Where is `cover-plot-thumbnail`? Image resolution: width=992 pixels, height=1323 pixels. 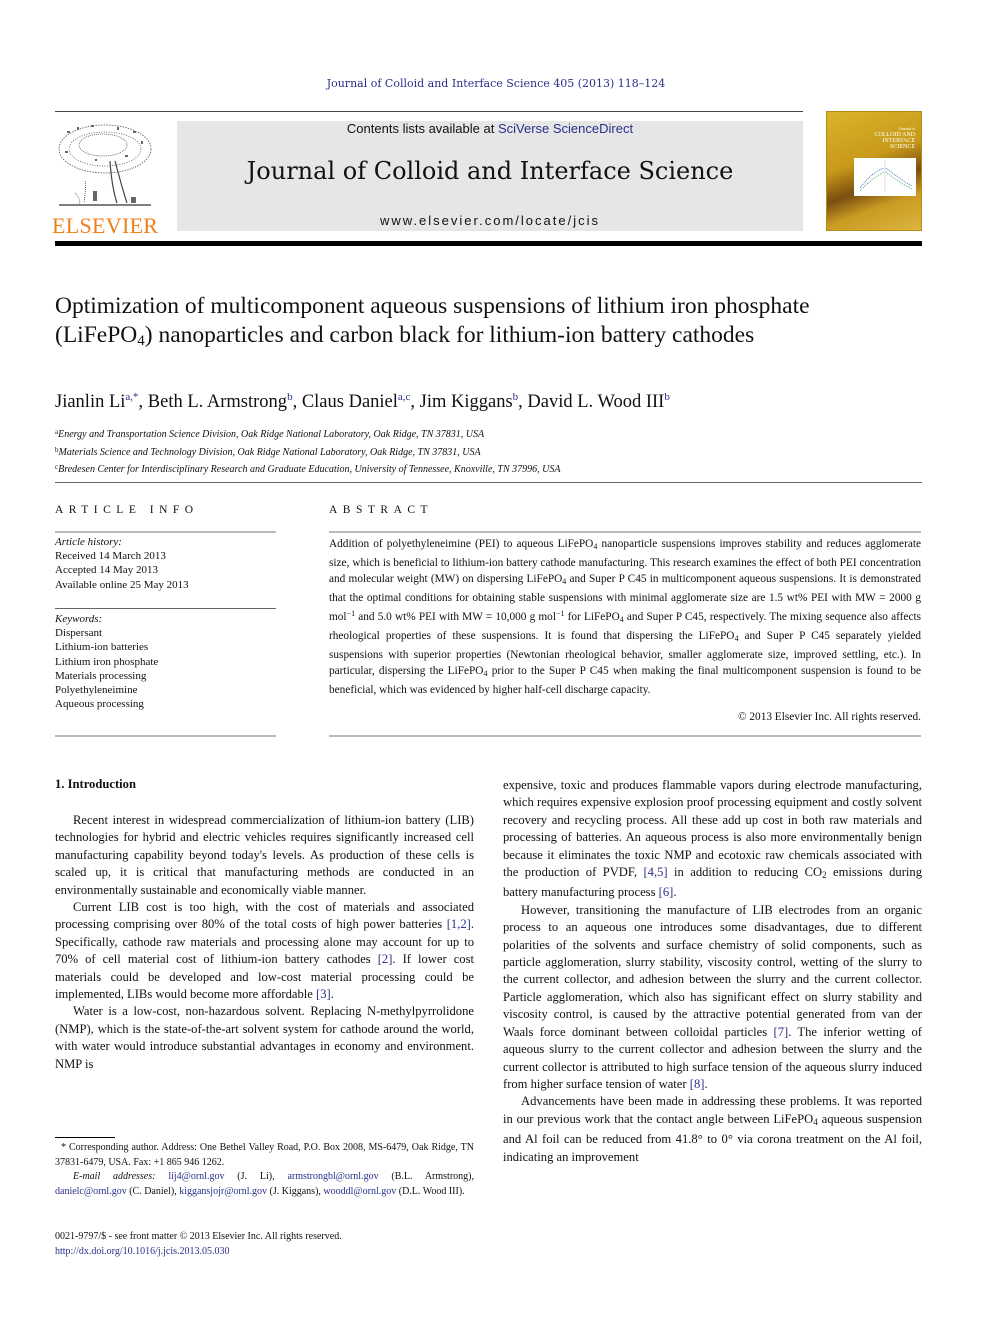
cover-plot-thumbnail is located at coordinates (885, 177).